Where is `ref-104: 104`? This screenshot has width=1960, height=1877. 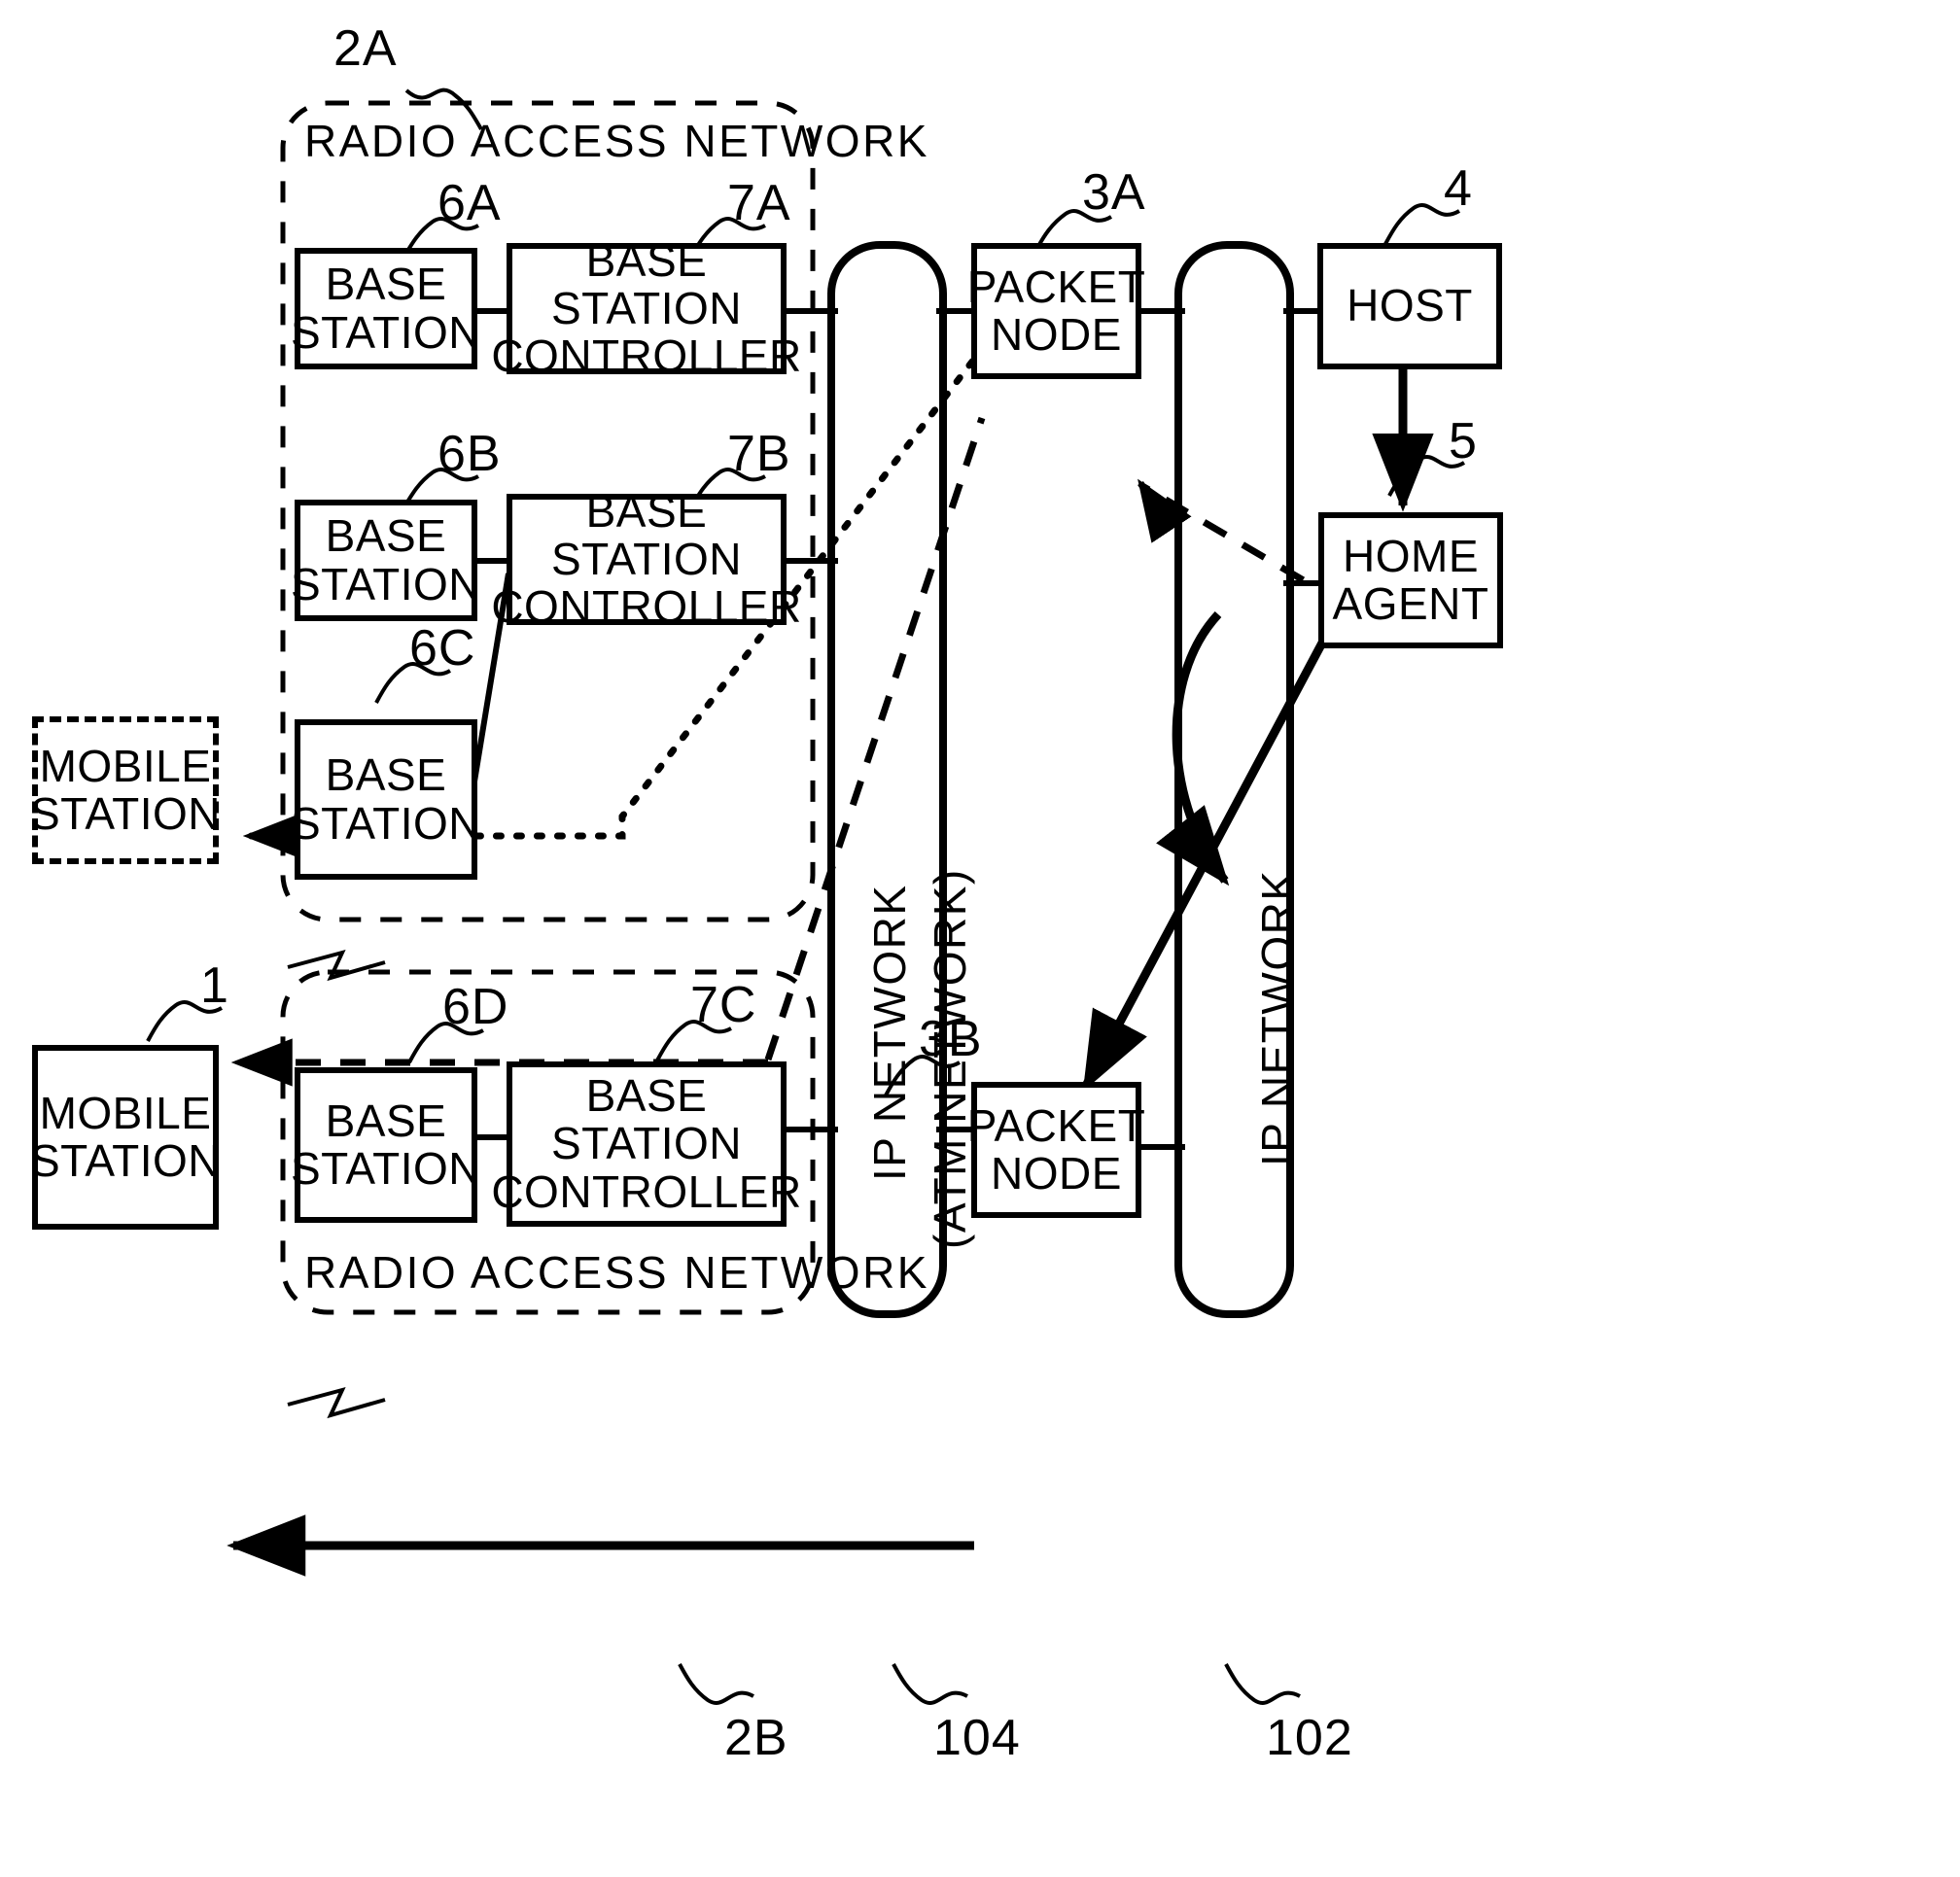 ref-104: 104 is located at coordinates (977, 1738).